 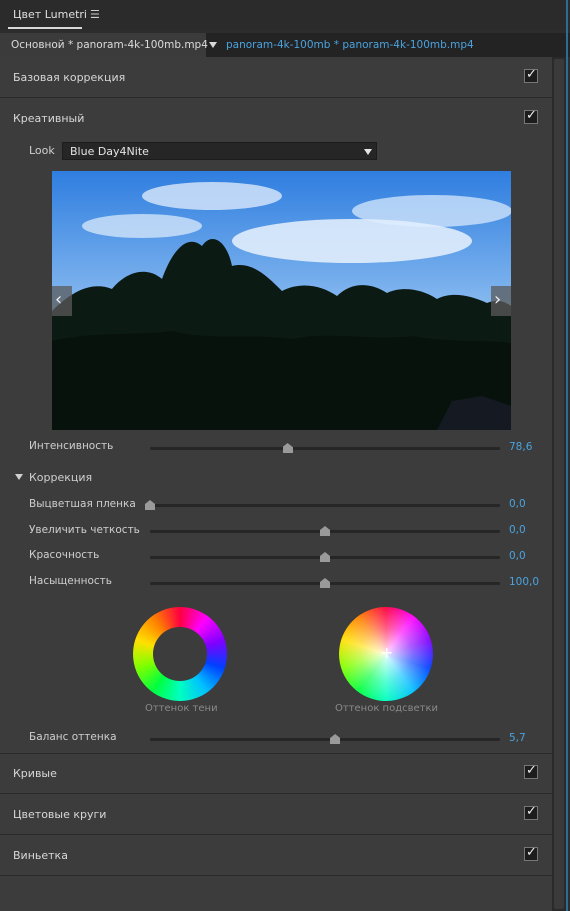 What do you see at coordinates (531, 853) in the screenshot?
I see `vignette-checkbox` at bounding box center [531, 853].